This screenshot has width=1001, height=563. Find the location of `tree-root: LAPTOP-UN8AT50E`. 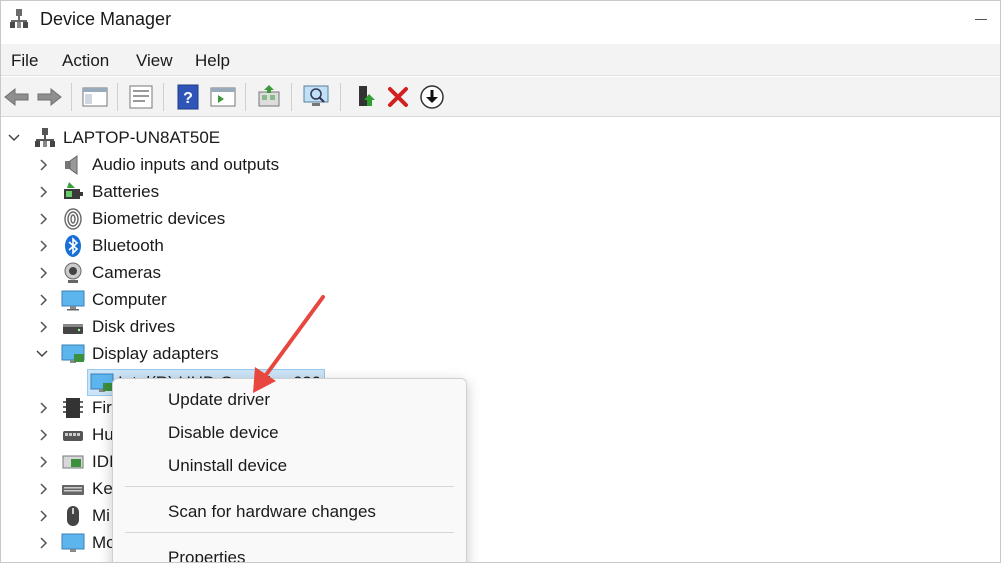

tree-root: LAPTOP-UN8AT50E is located at coordinates (301, 138).